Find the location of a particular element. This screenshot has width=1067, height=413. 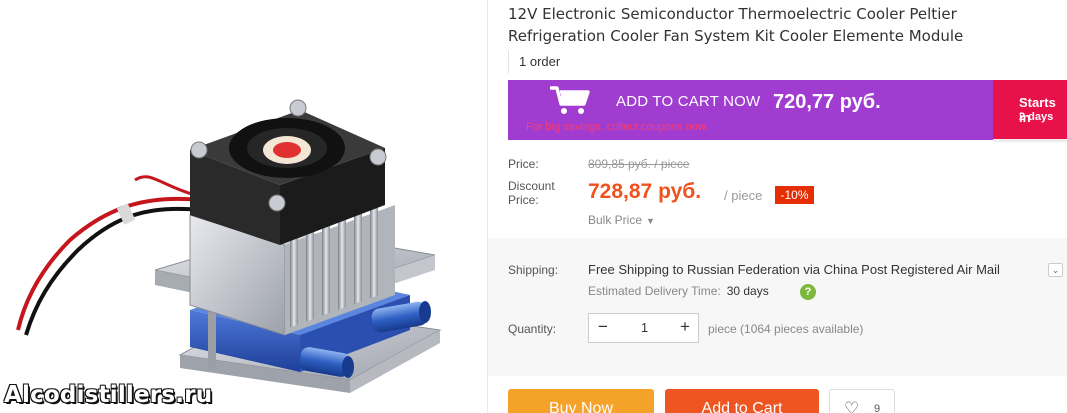

wishlist-button: ♡ 9 is located at coordinates (862, 401).